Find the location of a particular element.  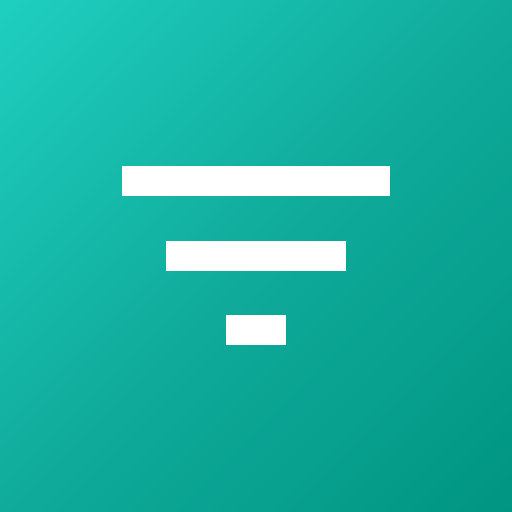

filter-bar-middle is located at coordinates (256, 256).